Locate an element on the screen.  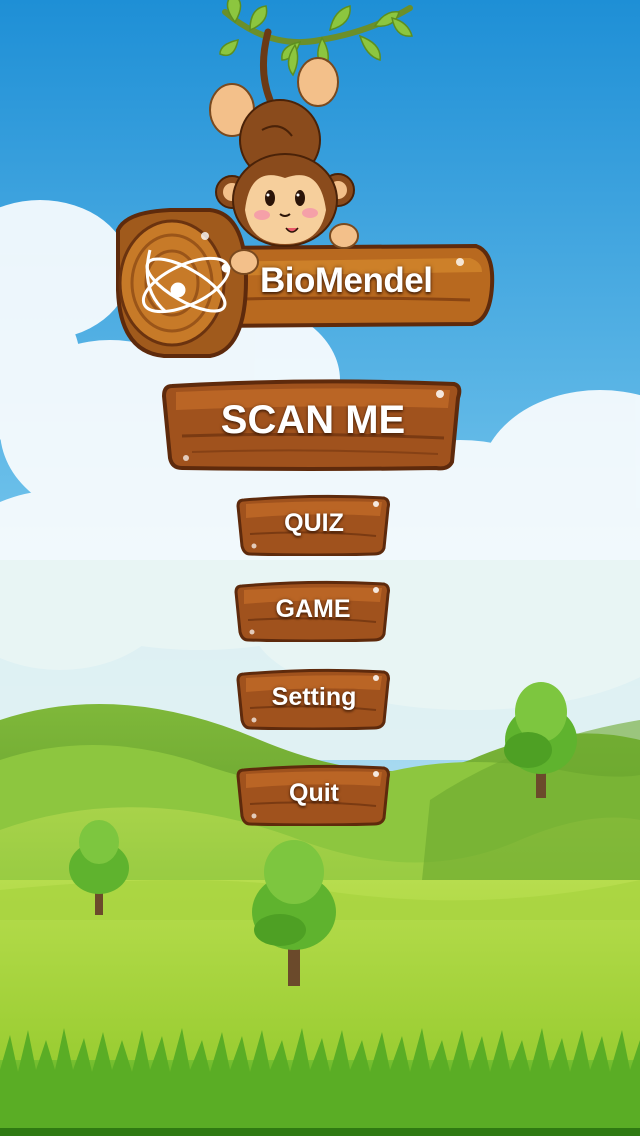
app-logo-text: BioMendel is located at coordinates (346, 280).